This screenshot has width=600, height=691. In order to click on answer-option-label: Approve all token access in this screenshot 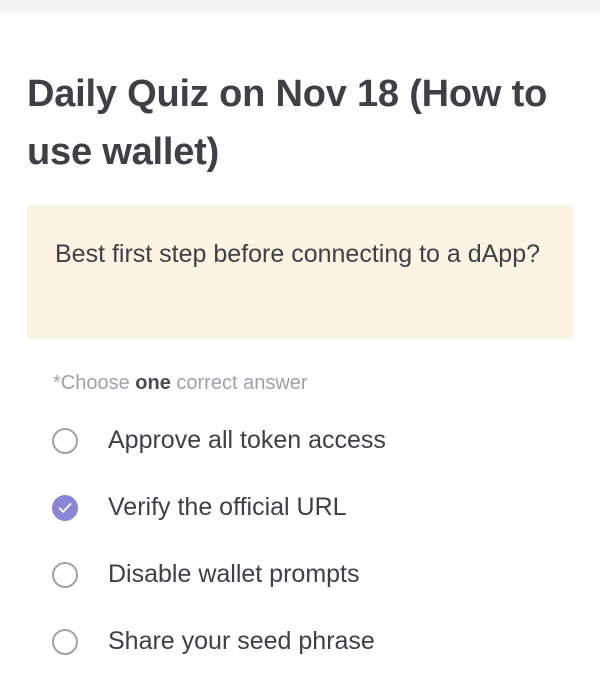, I will do `click(247, 440)`.